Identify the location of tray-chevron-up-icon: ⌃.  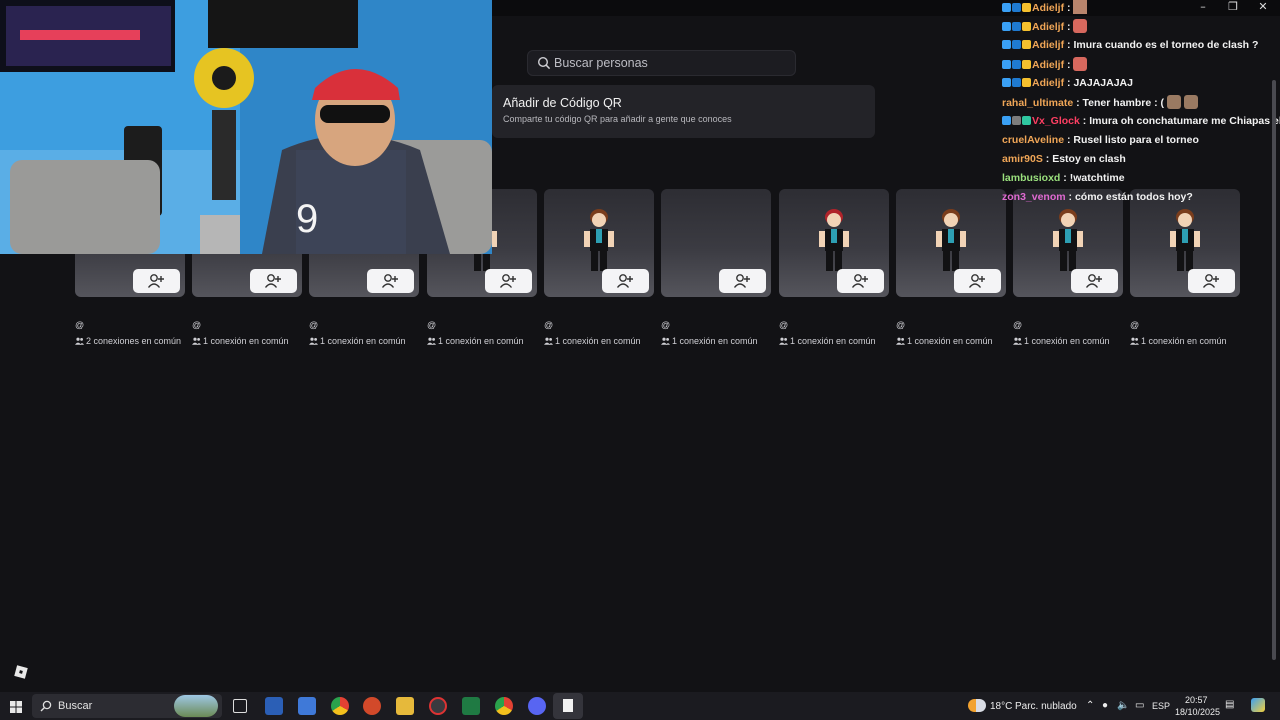
(1090, 705).